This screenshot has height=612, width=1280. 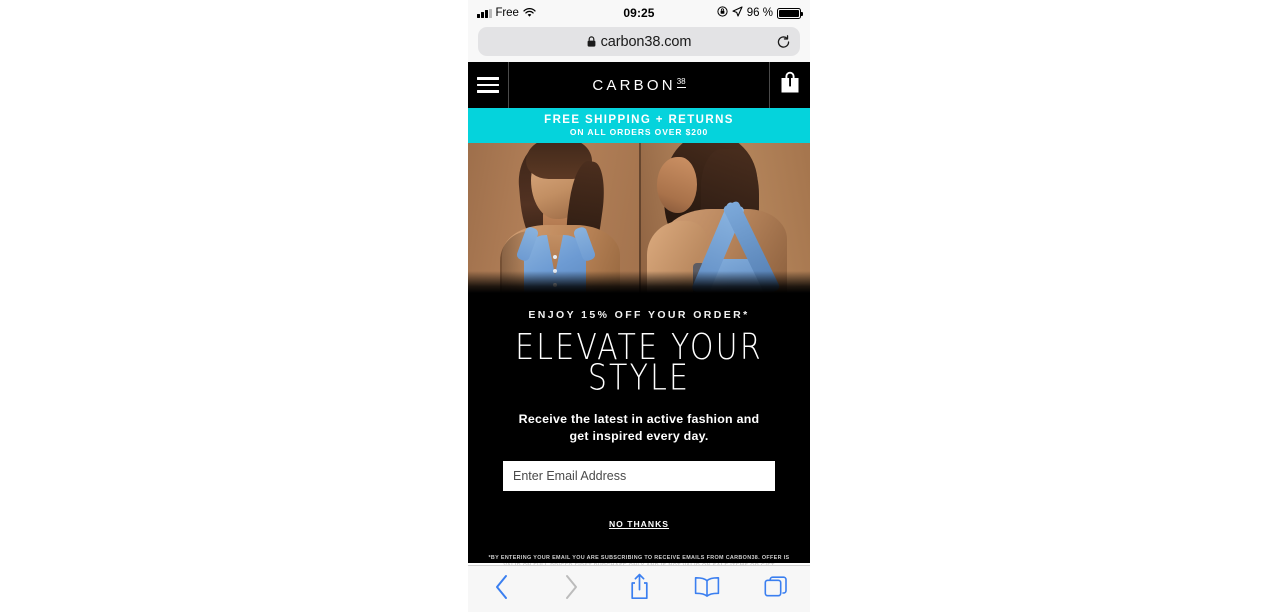 I want to click on status-bar-left: Free, so click(x=506, y=13).